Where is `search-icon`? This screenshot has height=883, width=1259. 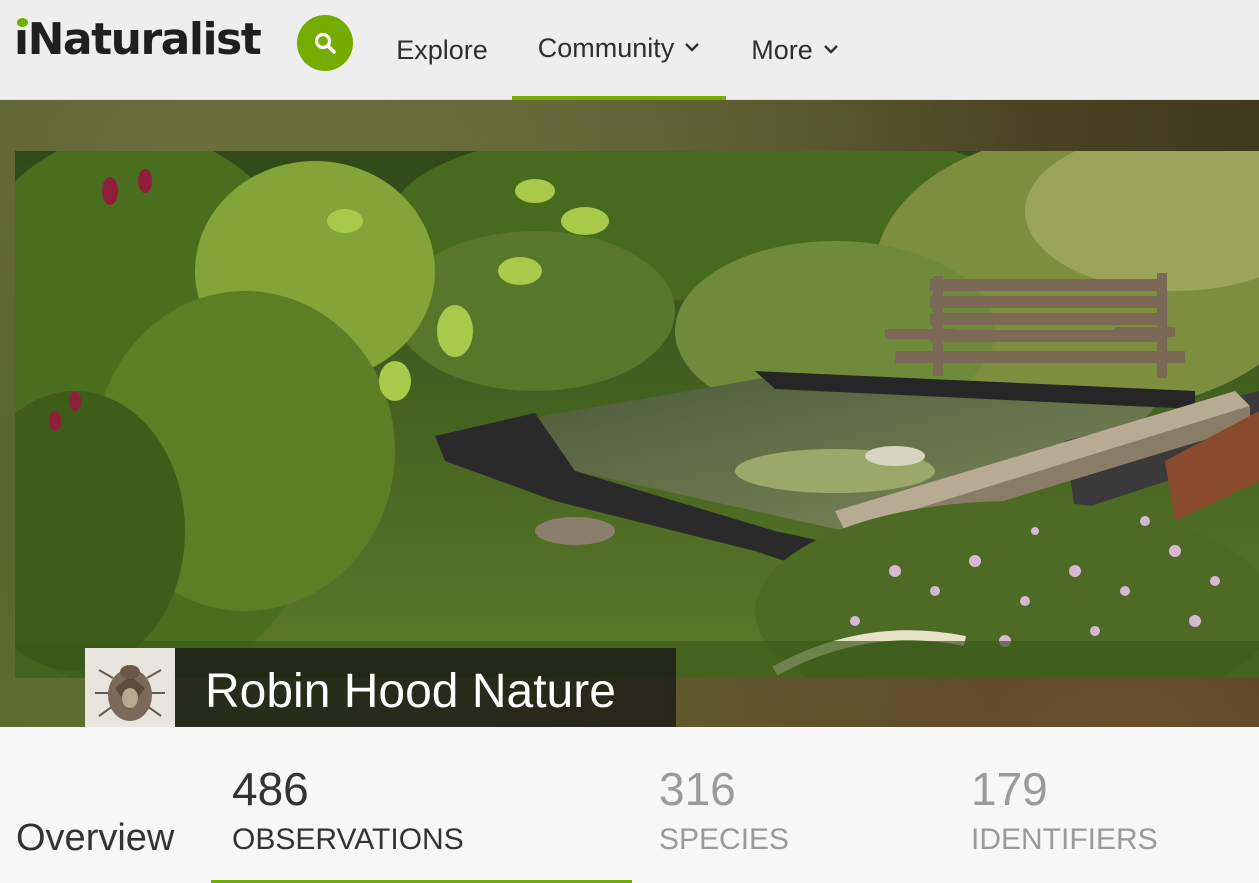 search-icon is located at coordinates (325, 43).